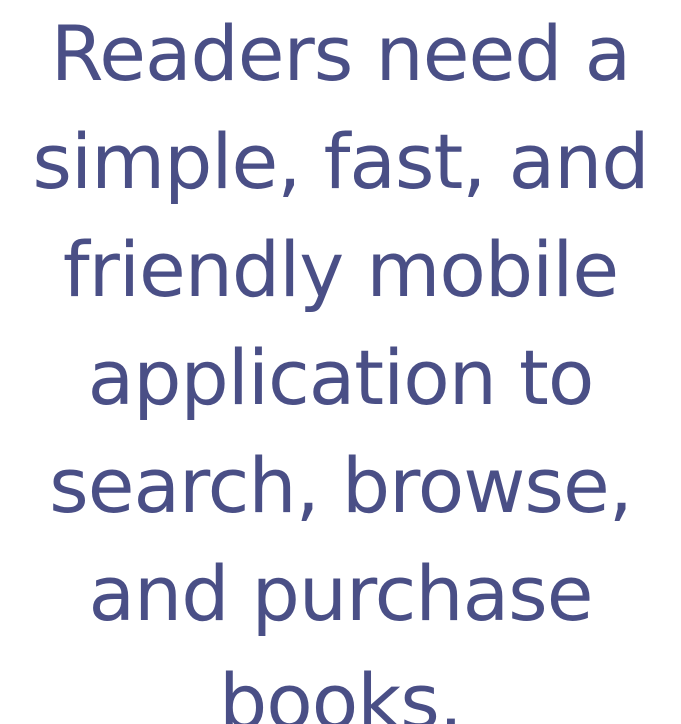 Image resolution: width=681 pixels, height=724 pixels. I want to click on statement-line-3: friendly mobile, so click(340, 269).